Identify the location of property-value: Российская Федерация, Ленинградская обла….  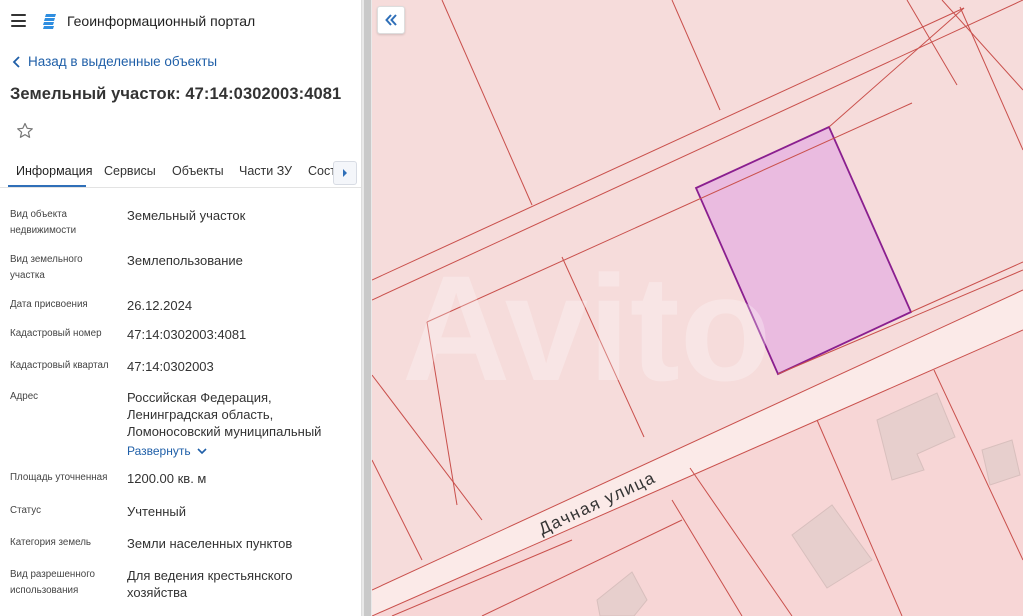
(224, 414).